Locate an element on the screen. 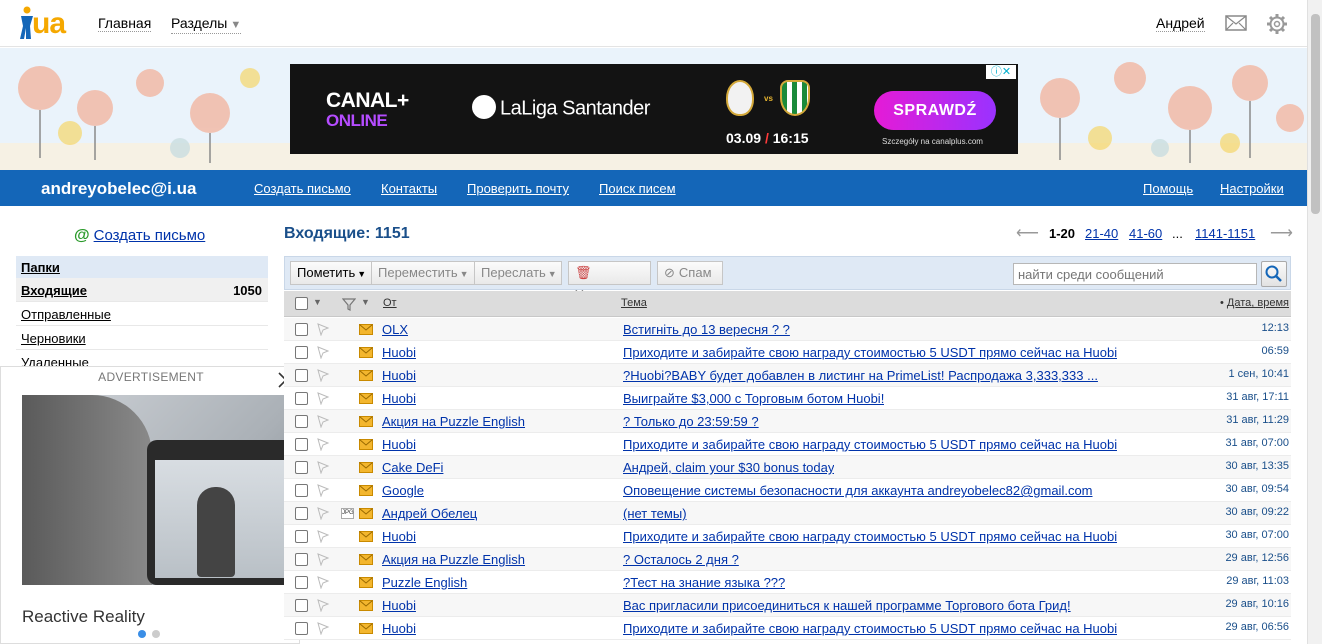 This screenshot has width=1322, height=644. filter-icon is located at coordinates (349, 304).